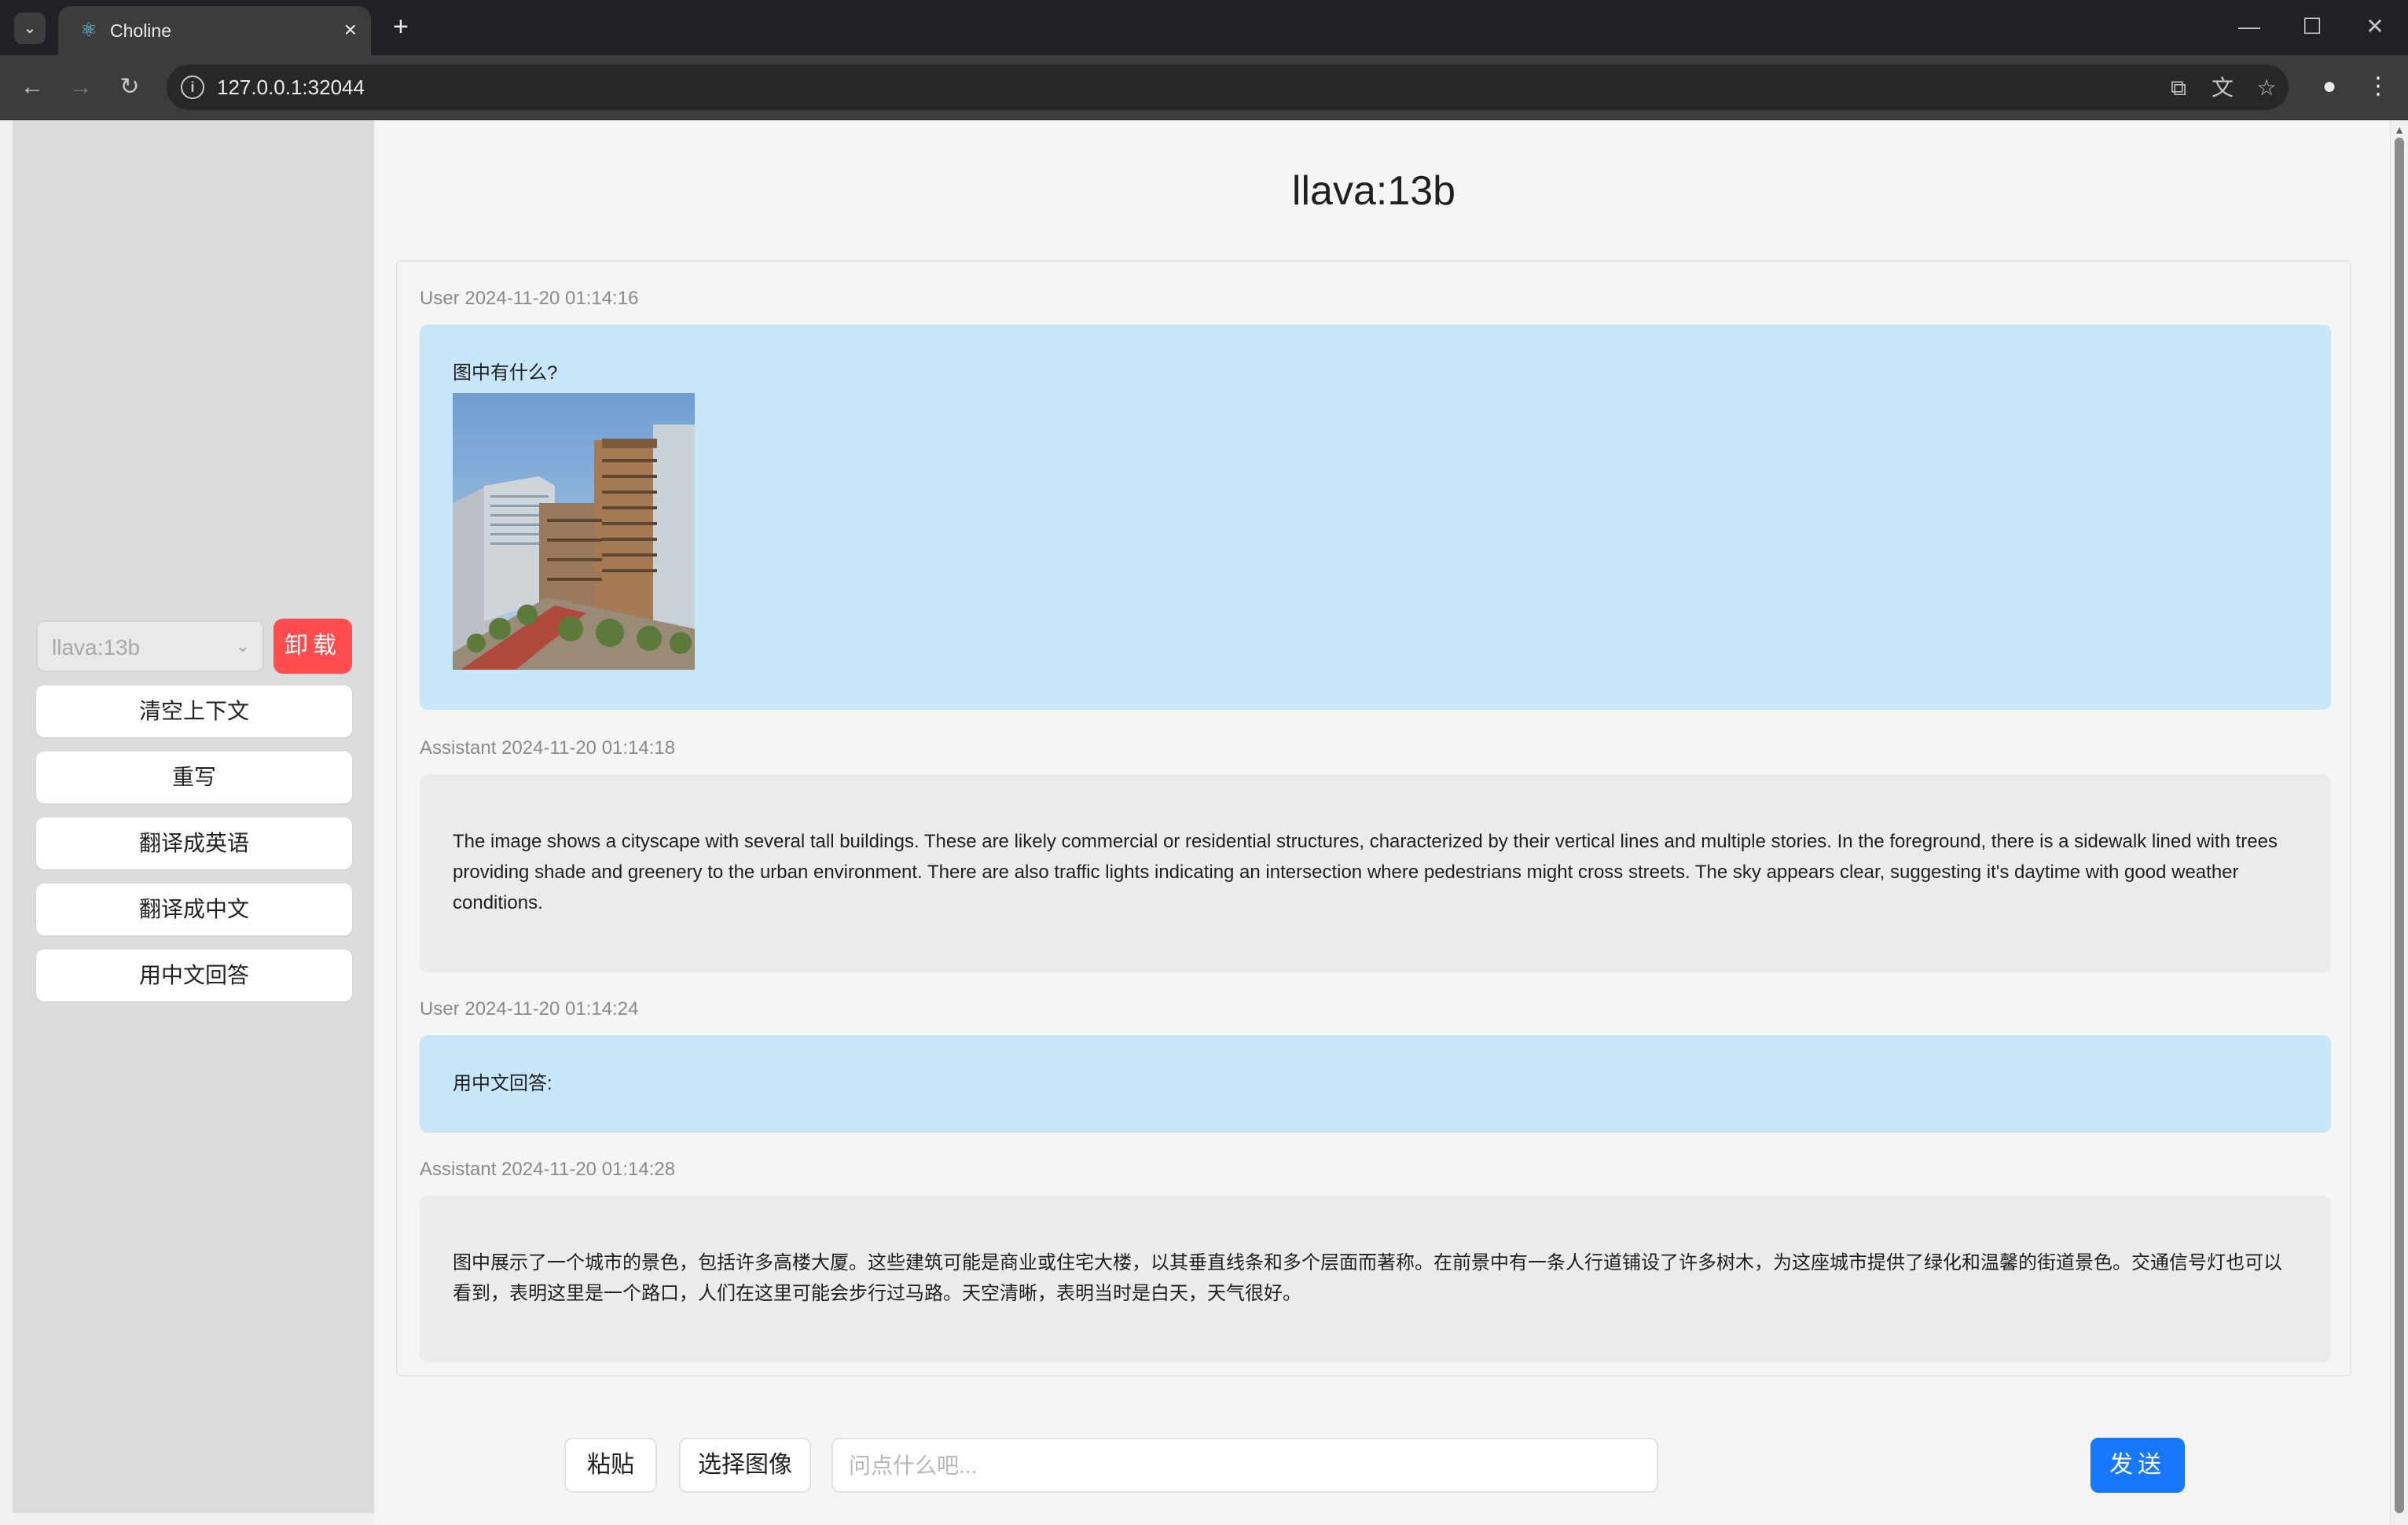 This screenshot has width=2408, height=1525. What do you see at coordinates (193, 87) in the screenshot?
I see `site-info-icon: i` at bounding box center [193, 87].